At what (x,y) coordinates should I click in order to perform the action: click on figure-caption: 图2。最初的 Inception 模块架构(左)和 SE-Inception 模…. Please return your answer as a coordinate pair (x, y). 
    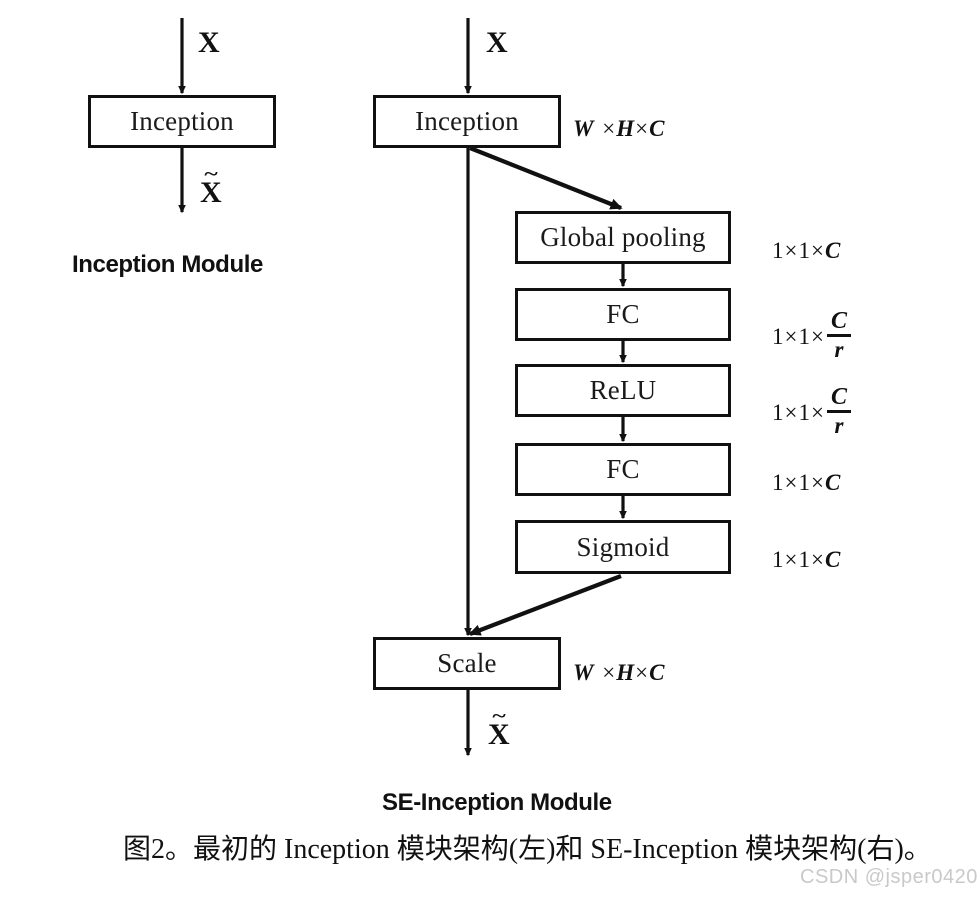
    Looking at the image, I should click on (527, 849).